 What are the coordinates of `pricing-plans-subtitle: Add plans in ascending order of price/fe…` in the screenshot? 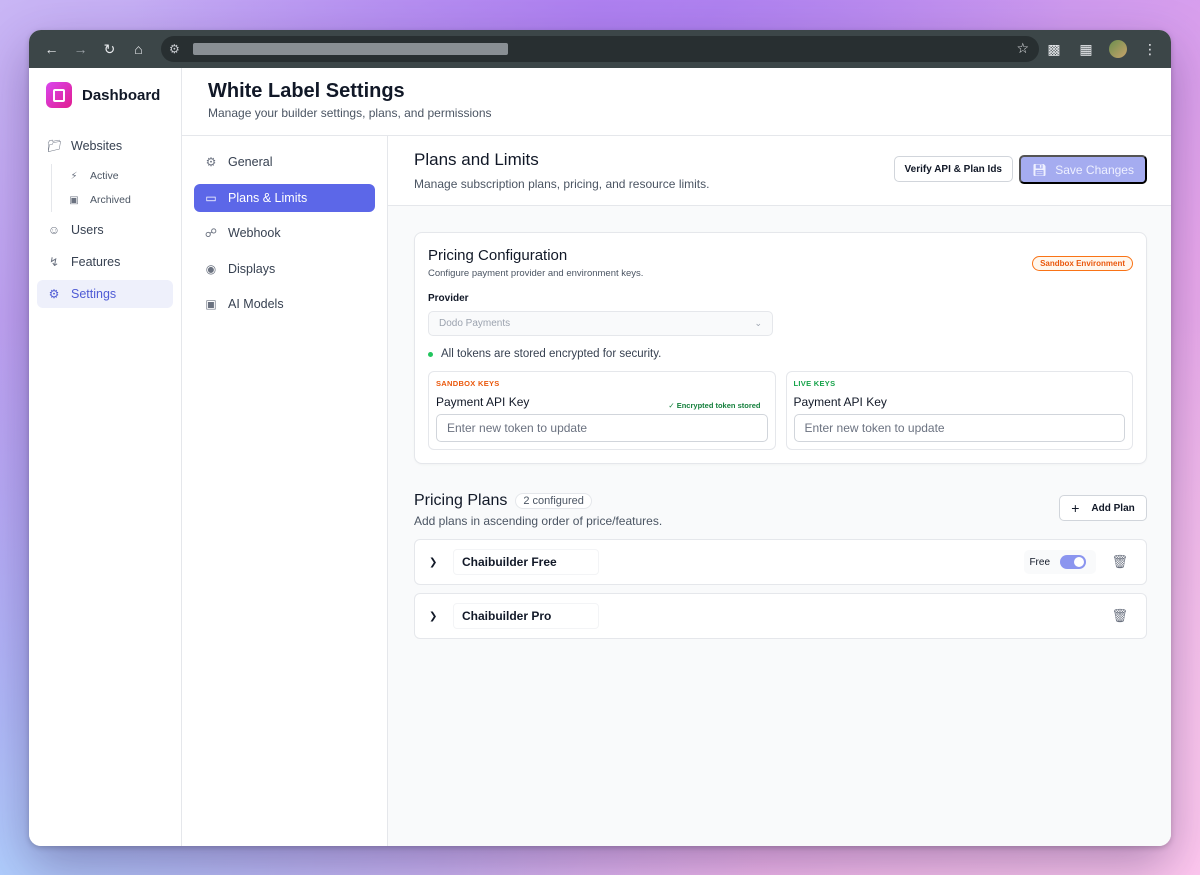 It's located at (538, 521).